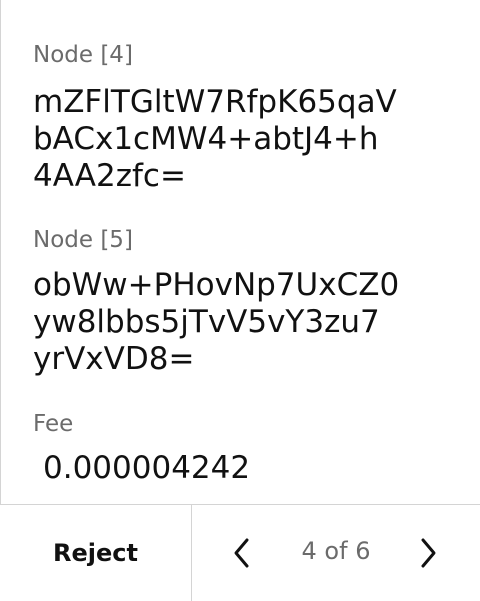 The width and height of the screenshot is (480, 601). I want to click on fee-value: 0.000004242, so click(147, 468).